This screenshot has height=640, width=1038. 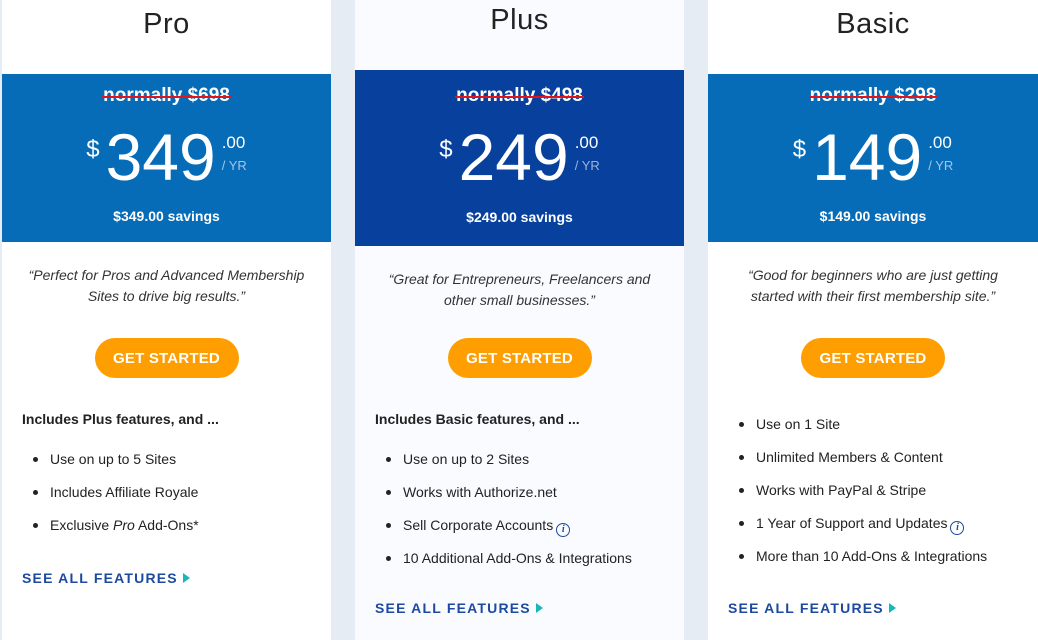 I want to click on price-amount: 149, so click(x=867, y=157).